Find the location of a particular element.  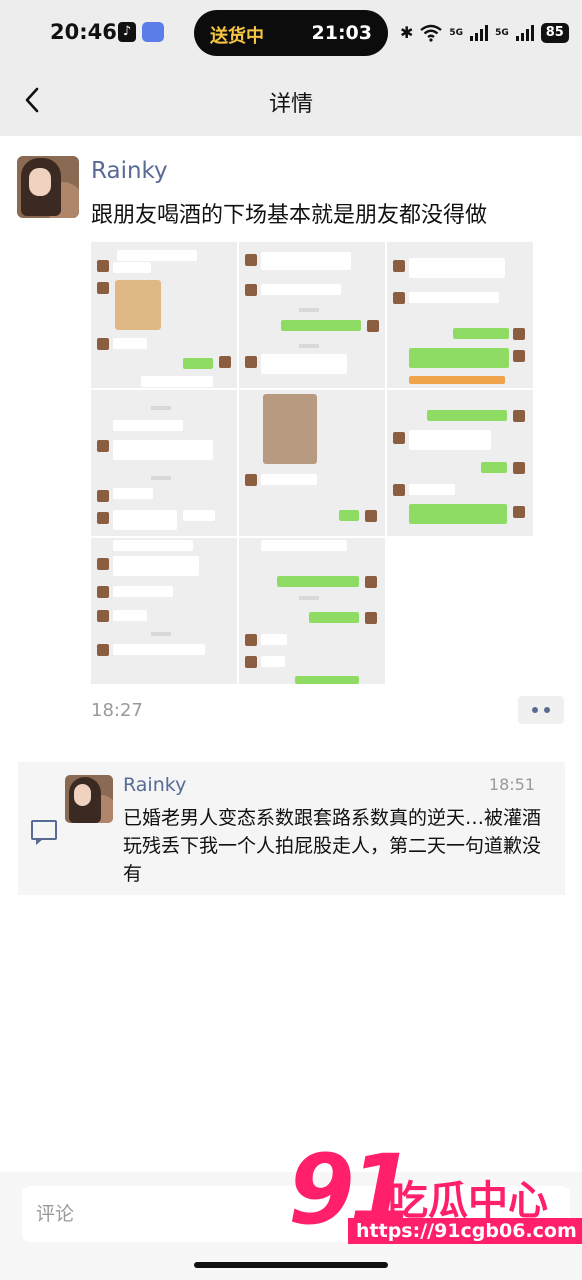

battery-indicator: 85 is located at coordinates (554, 33).